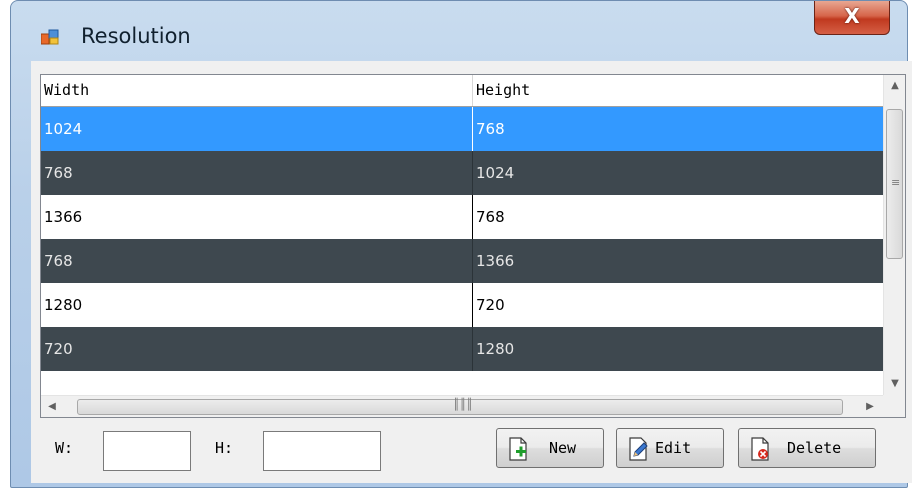 This screenshot has height=492, width=912. Describe the element at coordinates (760, 449) in the screenshot. I see `delete-document-icon` at that location.